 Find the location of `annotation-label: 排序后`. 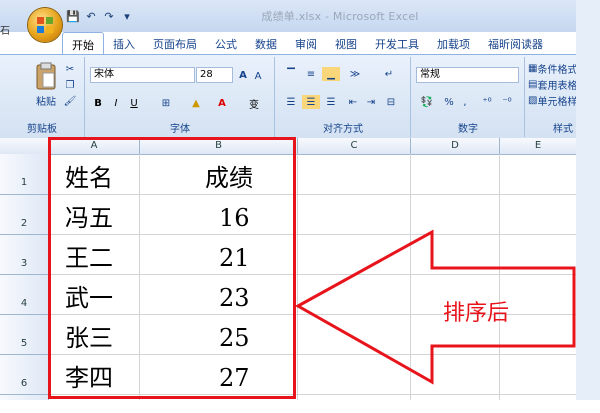

annotation-label: 排序后 is located at coordinates (476, 313).